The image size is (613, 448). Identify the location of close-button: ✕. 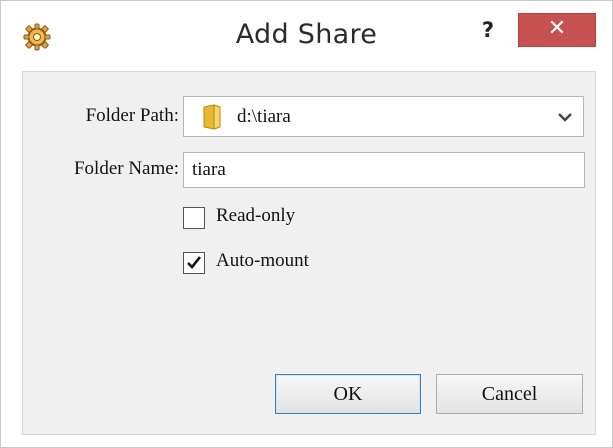
(557, 30).